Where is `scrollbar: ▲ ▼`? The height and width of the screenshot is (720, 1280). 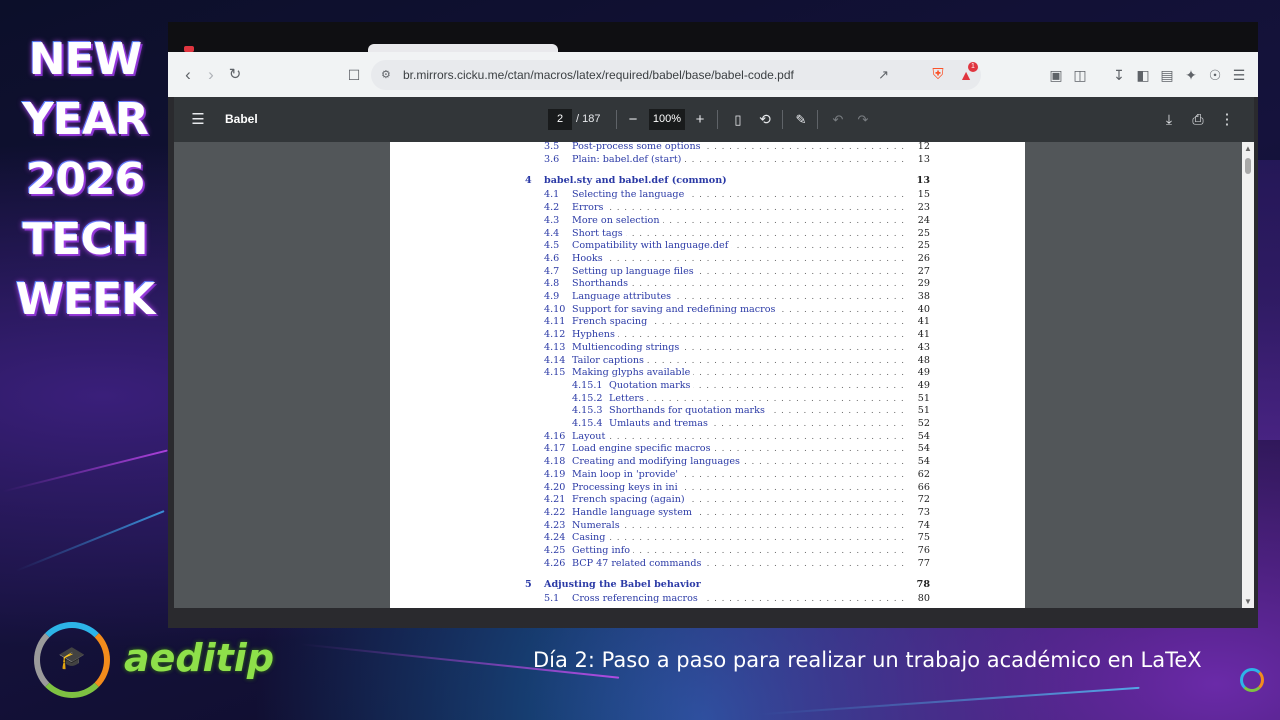
scrollbar: ▲ ▼ is located at coordinates (1248, 375).